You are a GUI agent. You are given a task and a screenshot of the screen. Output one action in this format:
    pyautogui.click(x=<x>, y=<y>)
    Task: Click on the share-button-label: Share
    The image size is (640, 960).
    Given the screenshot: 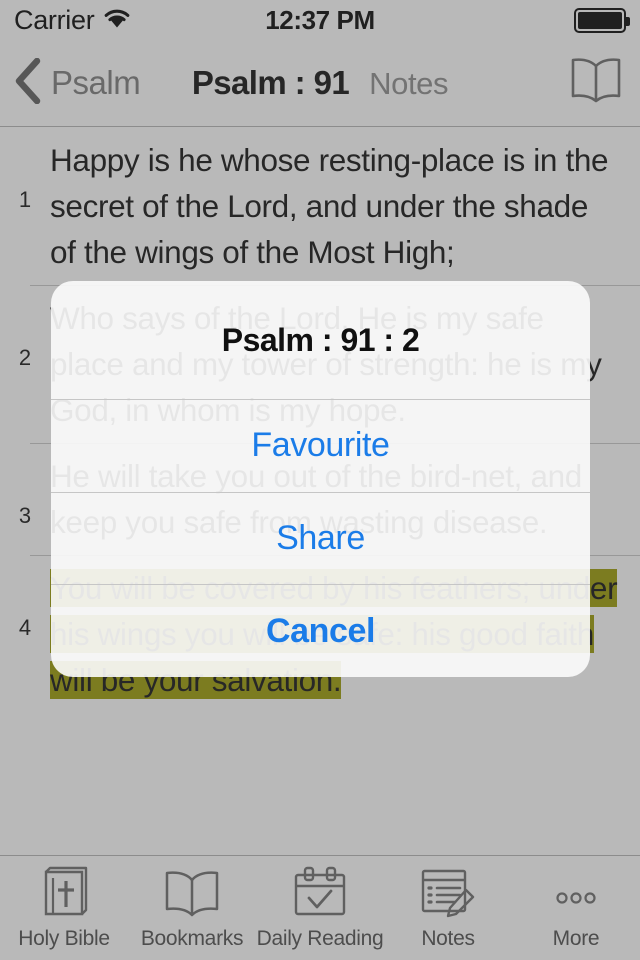 What is the action you would take?
    pyautogui.click(x=320, y=538)
    